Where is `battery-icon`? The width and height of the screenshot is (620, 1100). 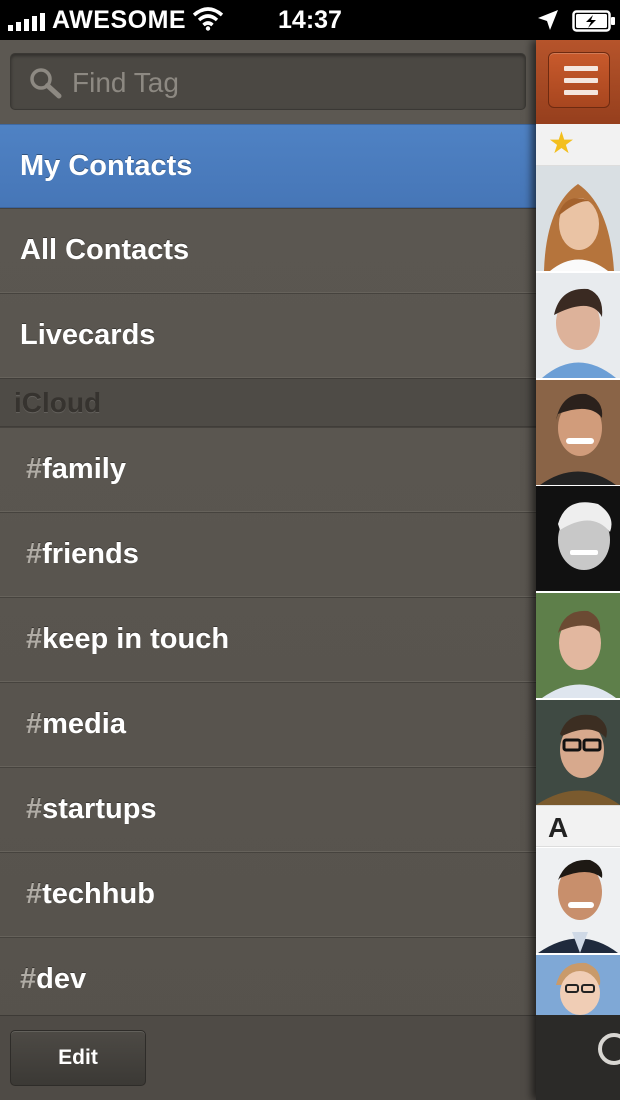
battery-icon is located at coordinates (594, 23).